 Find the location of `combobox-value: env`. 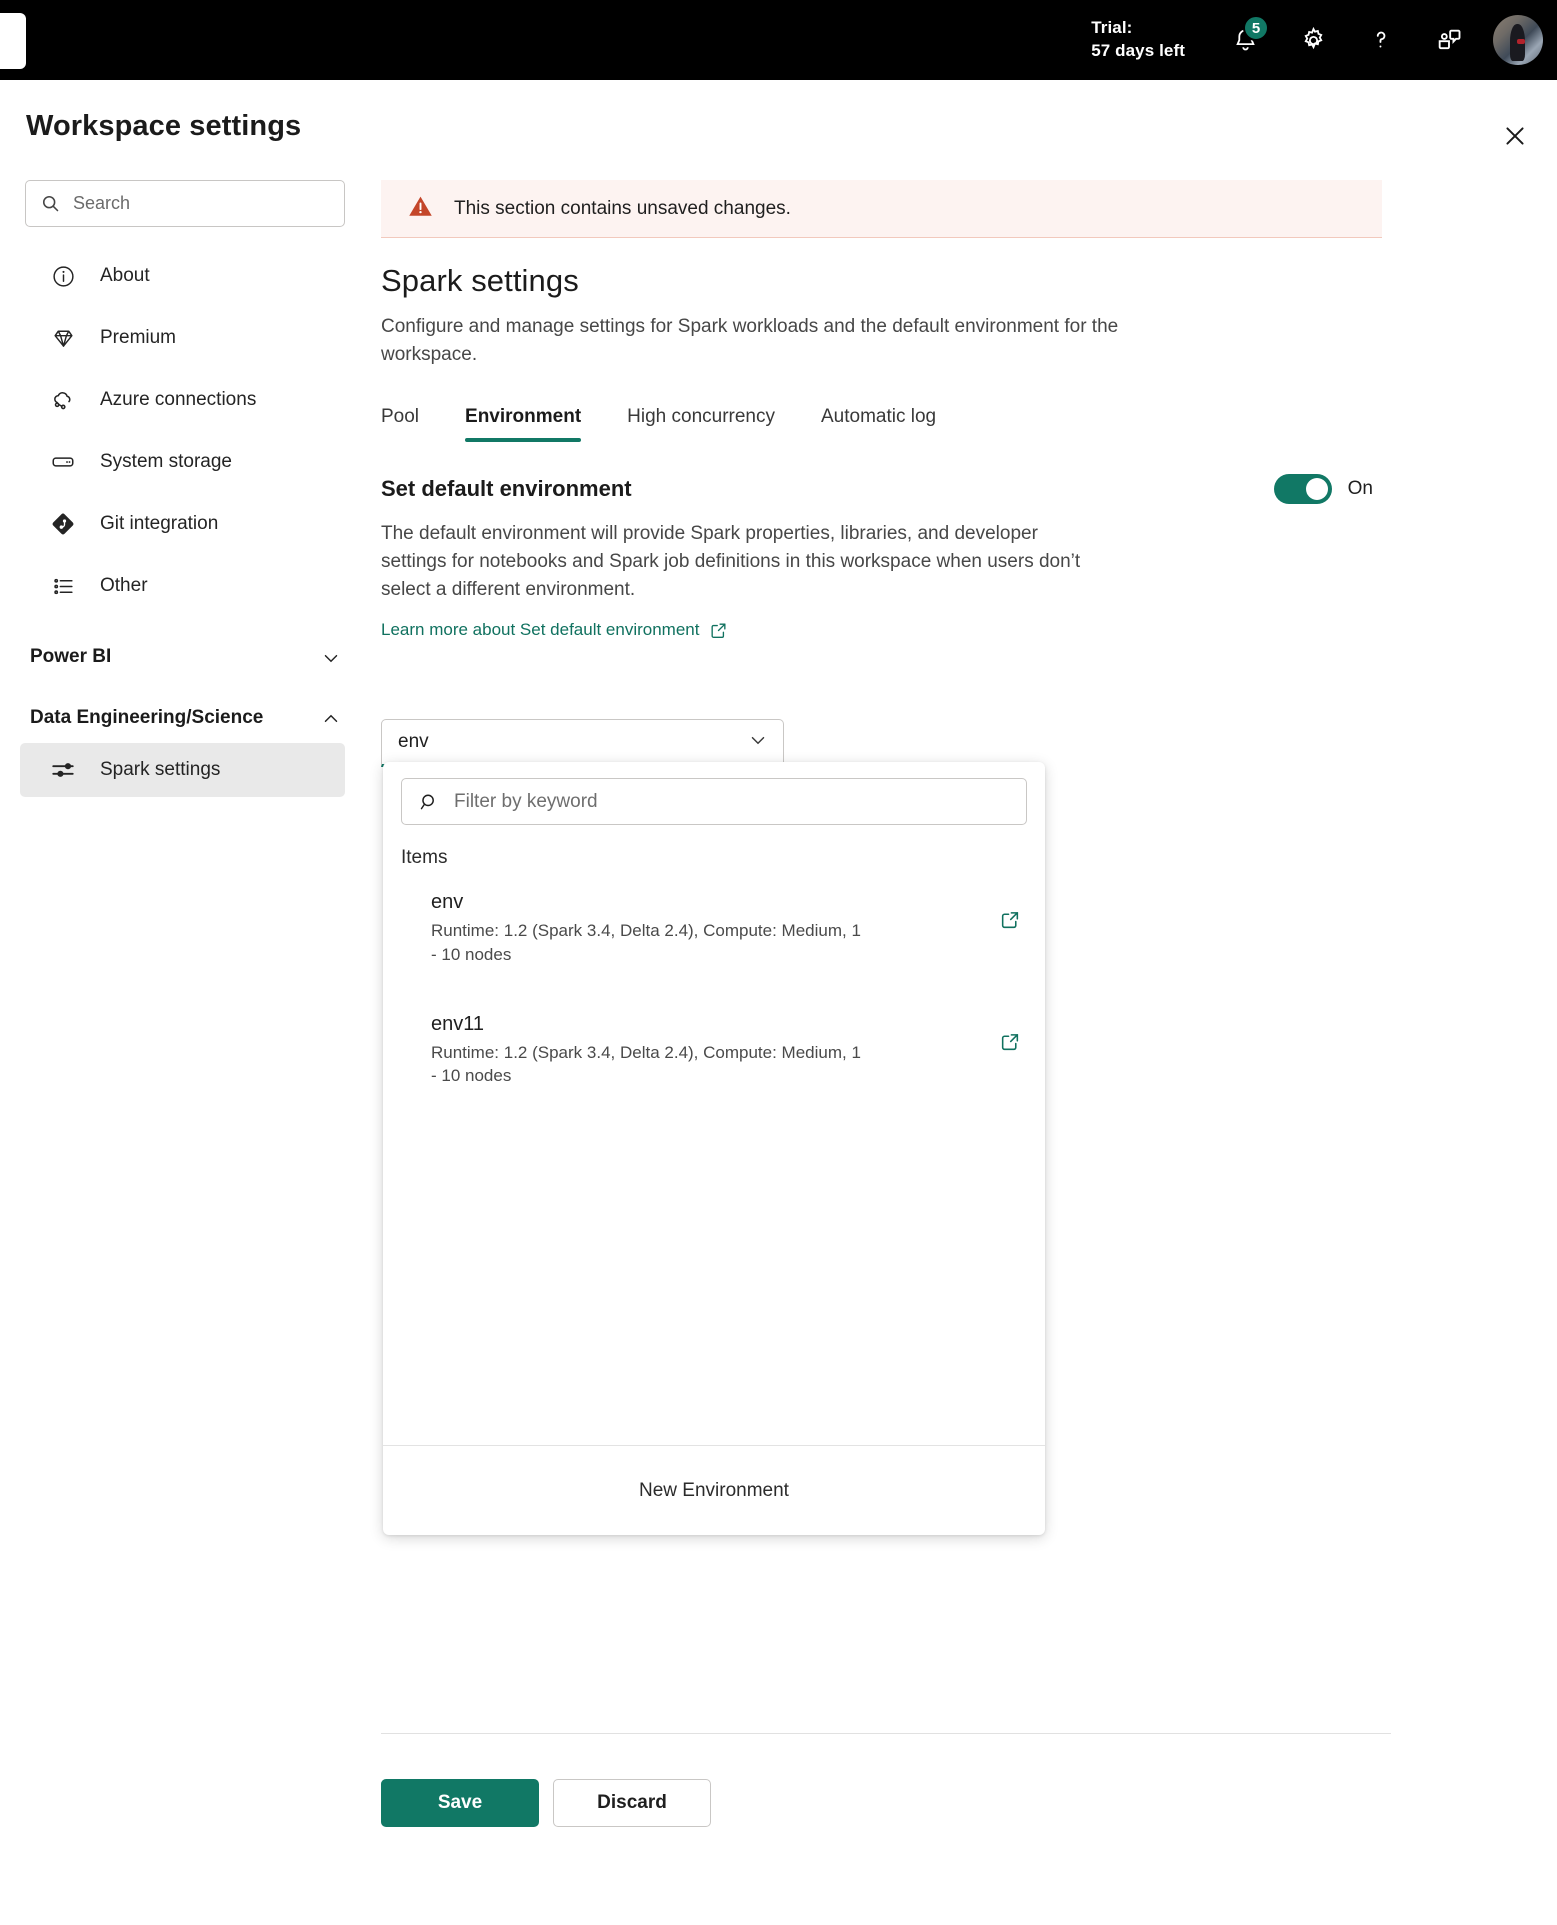

combobox-value: env is located at coordinates (413, 741).